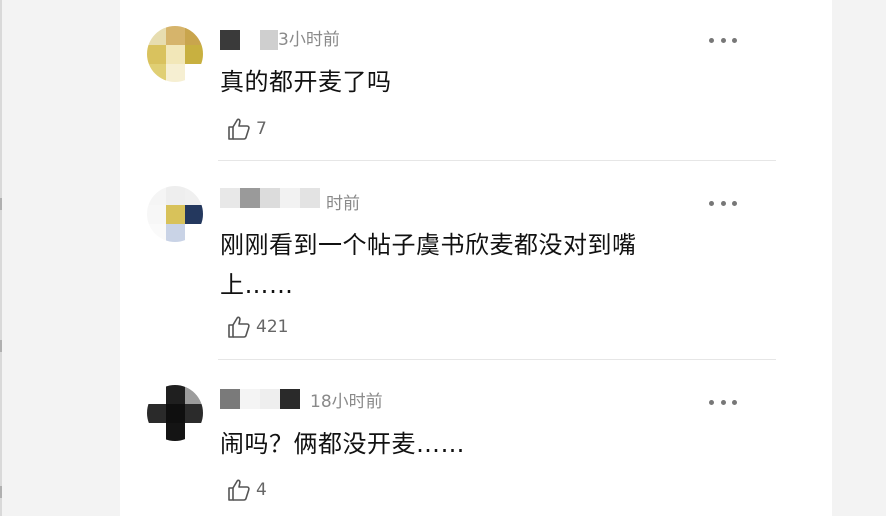 Image resolution: width=886 pixels, height=516 pixels. I want to click on like-button: 4, so click(246, 490).